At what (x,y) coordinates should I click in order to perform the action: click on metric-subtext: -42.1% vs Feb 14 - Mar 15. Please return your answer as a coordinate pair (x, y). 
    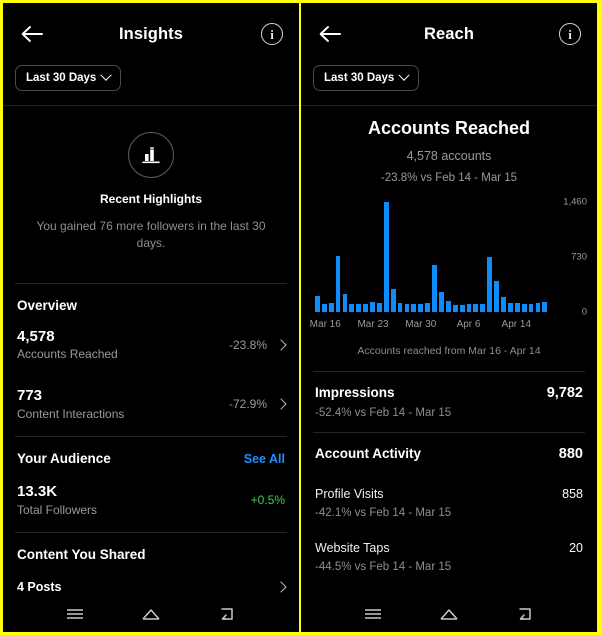
    Looking at the image, I should click on (383, 513).